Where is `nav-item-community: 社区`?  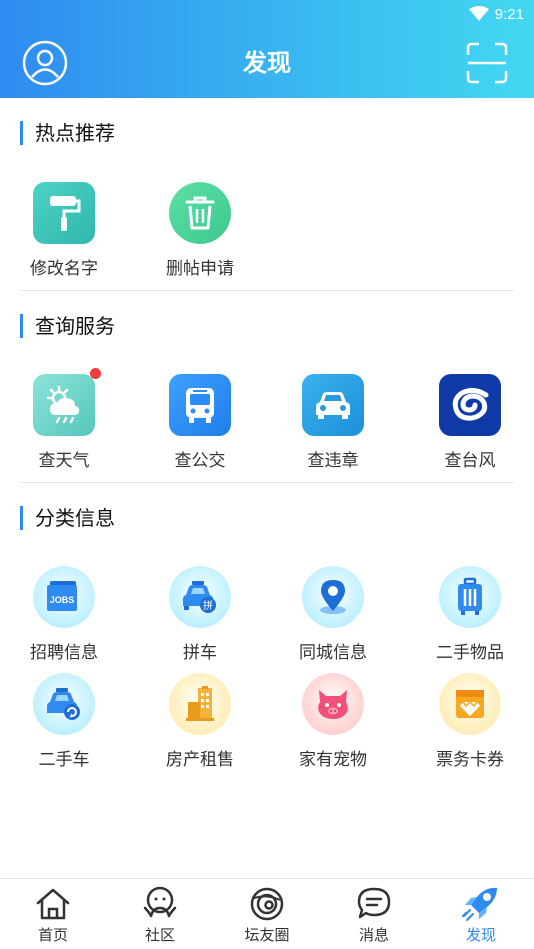
nav-item-community: 社区 is located at coordinates (160, 915).